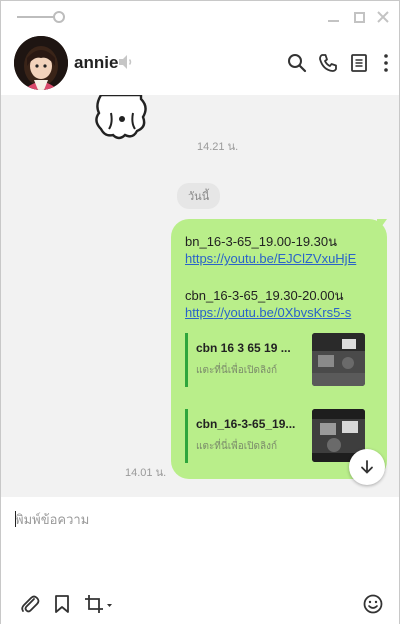  Describe the element at coordinates (386, 63) in the screenshot. I see `more-icon` at that location.